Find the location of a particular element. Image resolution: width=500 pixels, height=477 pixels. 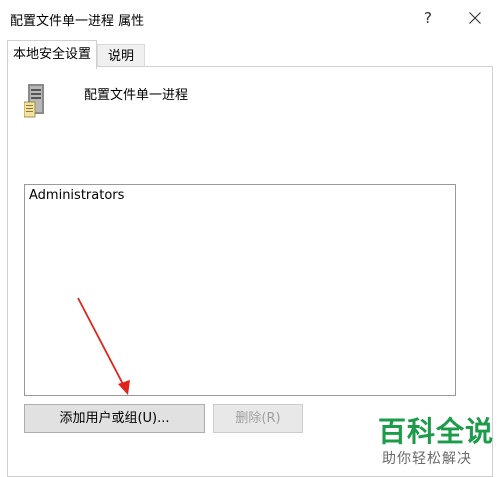

policy-name: 配置文件单一进程 is located at coordinates (136, 95).